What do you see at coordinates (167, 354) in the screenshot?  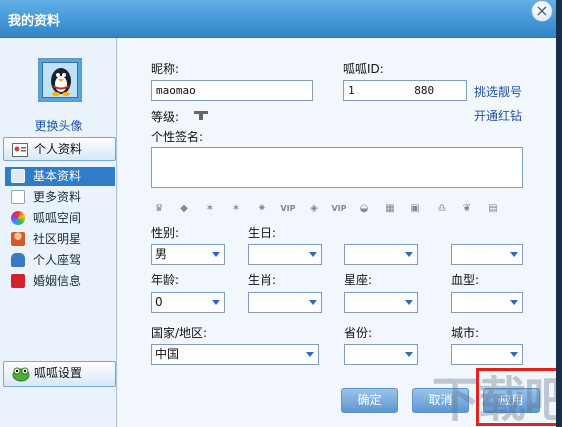 I see `country-value: 中国` at bounding box center [167, 354].